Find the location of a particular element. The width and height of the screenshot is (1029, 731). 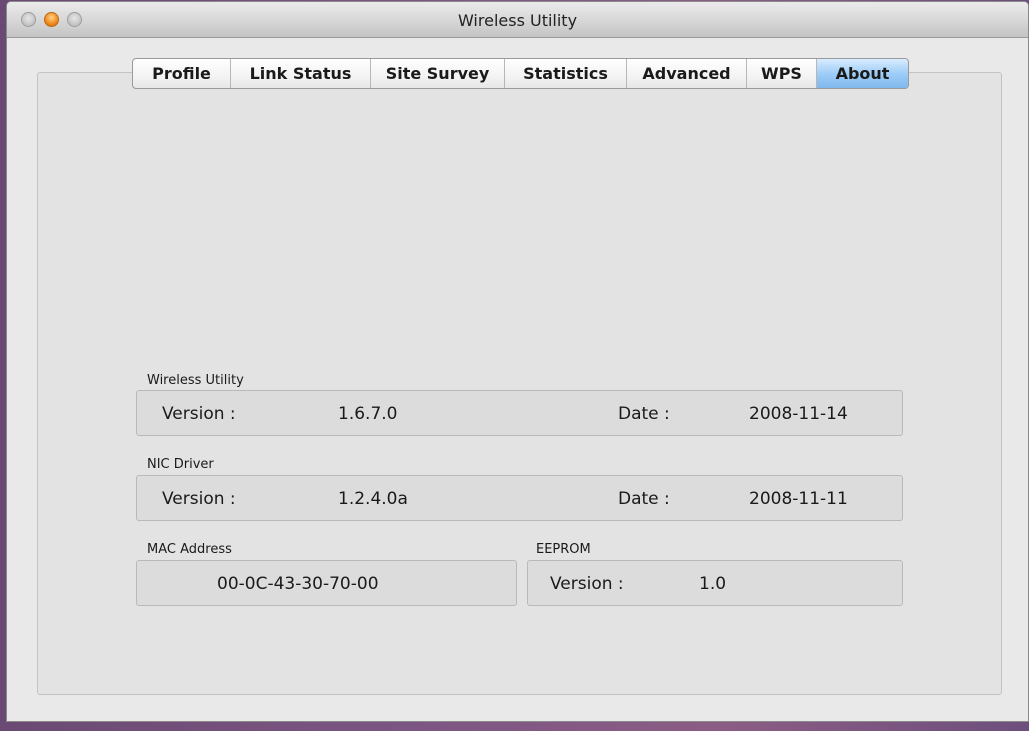

utility-date-value: 2008-11-14 is located at coordinates (798, 414).